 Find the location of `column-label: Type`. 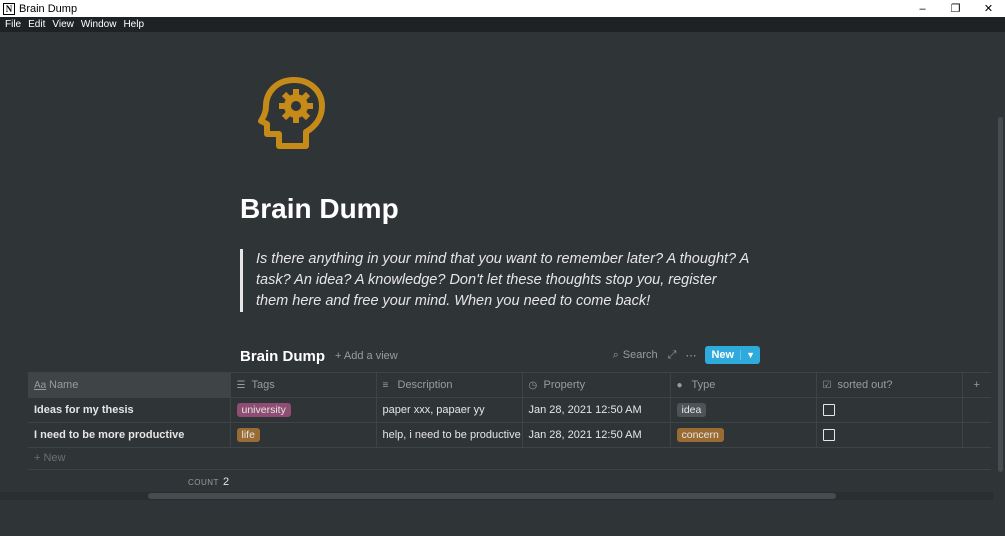

column-label: Type is located at coordinates (703, 385).